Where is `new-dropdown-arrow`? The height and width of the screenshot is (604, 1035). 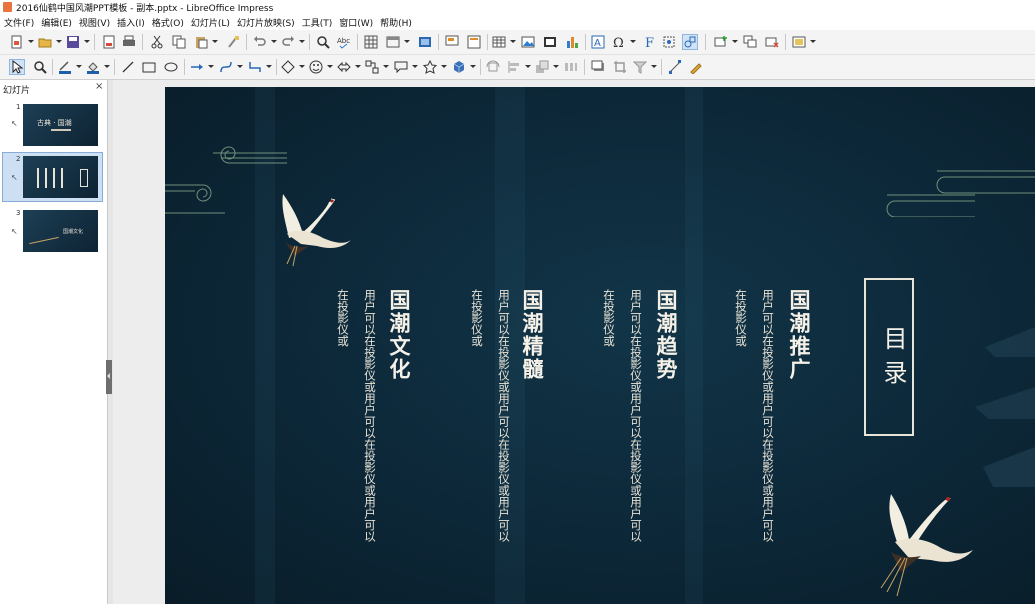
new-dropdown-arrow is located at coordinates (31, 41).